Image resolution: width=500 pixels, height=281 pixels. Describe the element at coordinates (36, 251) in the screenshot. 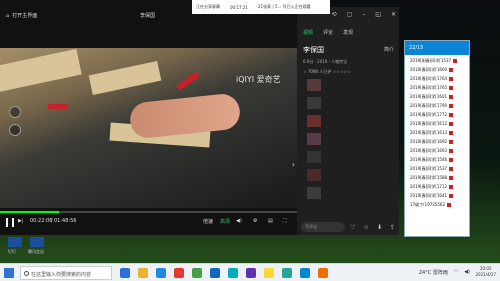

I see `dock-label: 腾讯会议` at that location.